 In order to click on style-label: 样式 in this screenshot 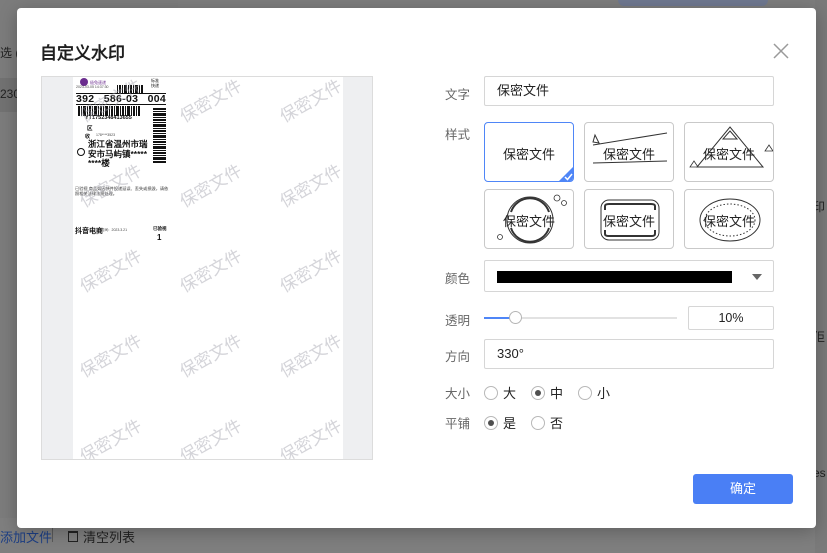, I will do `click(458, 135)`.